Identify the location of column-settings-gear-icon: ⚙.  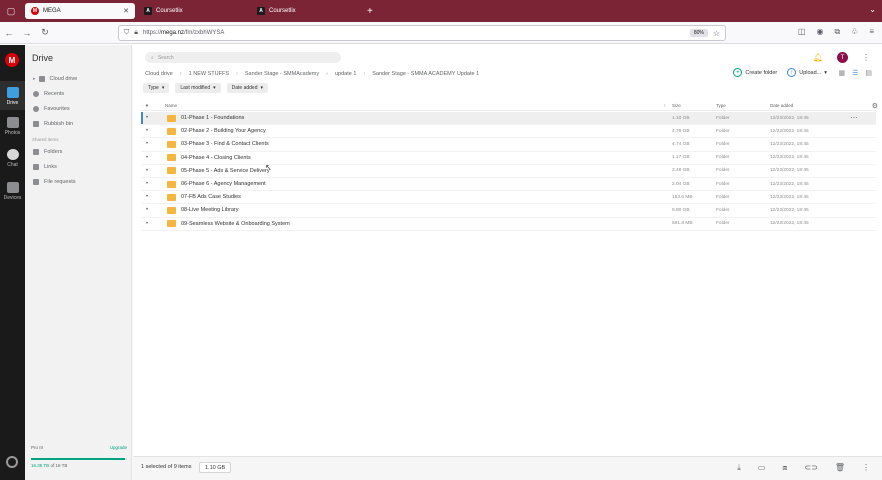
(875, 106).